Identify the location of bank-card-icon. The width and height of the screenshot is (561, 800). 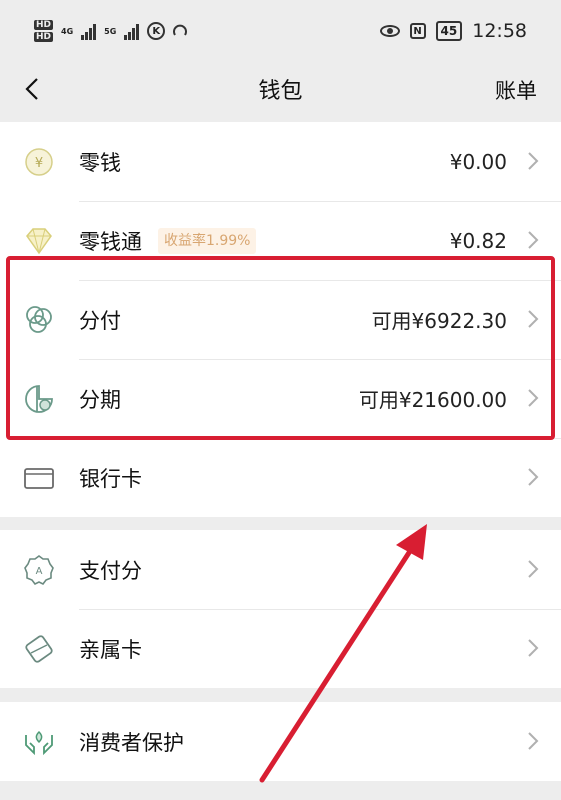
(39, 478).